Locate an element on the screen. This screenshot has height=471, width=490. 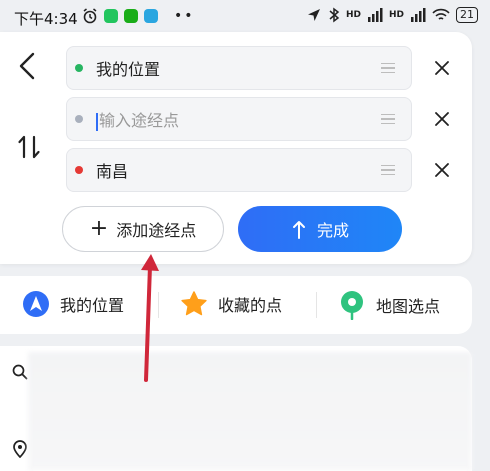
done-label: 完成 is located at coordinates (332, 230).